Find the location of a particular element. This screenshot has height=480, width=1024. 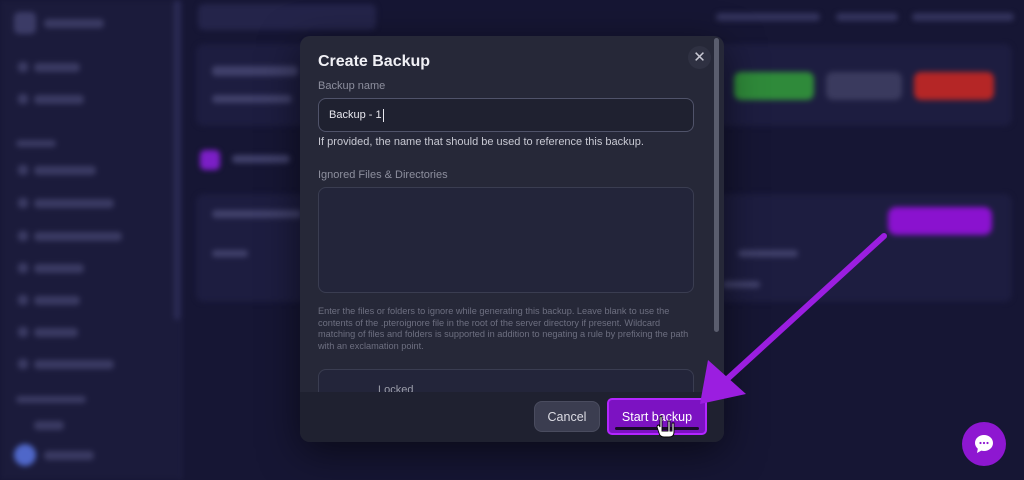

server-name is located at coordinates (255, 71).